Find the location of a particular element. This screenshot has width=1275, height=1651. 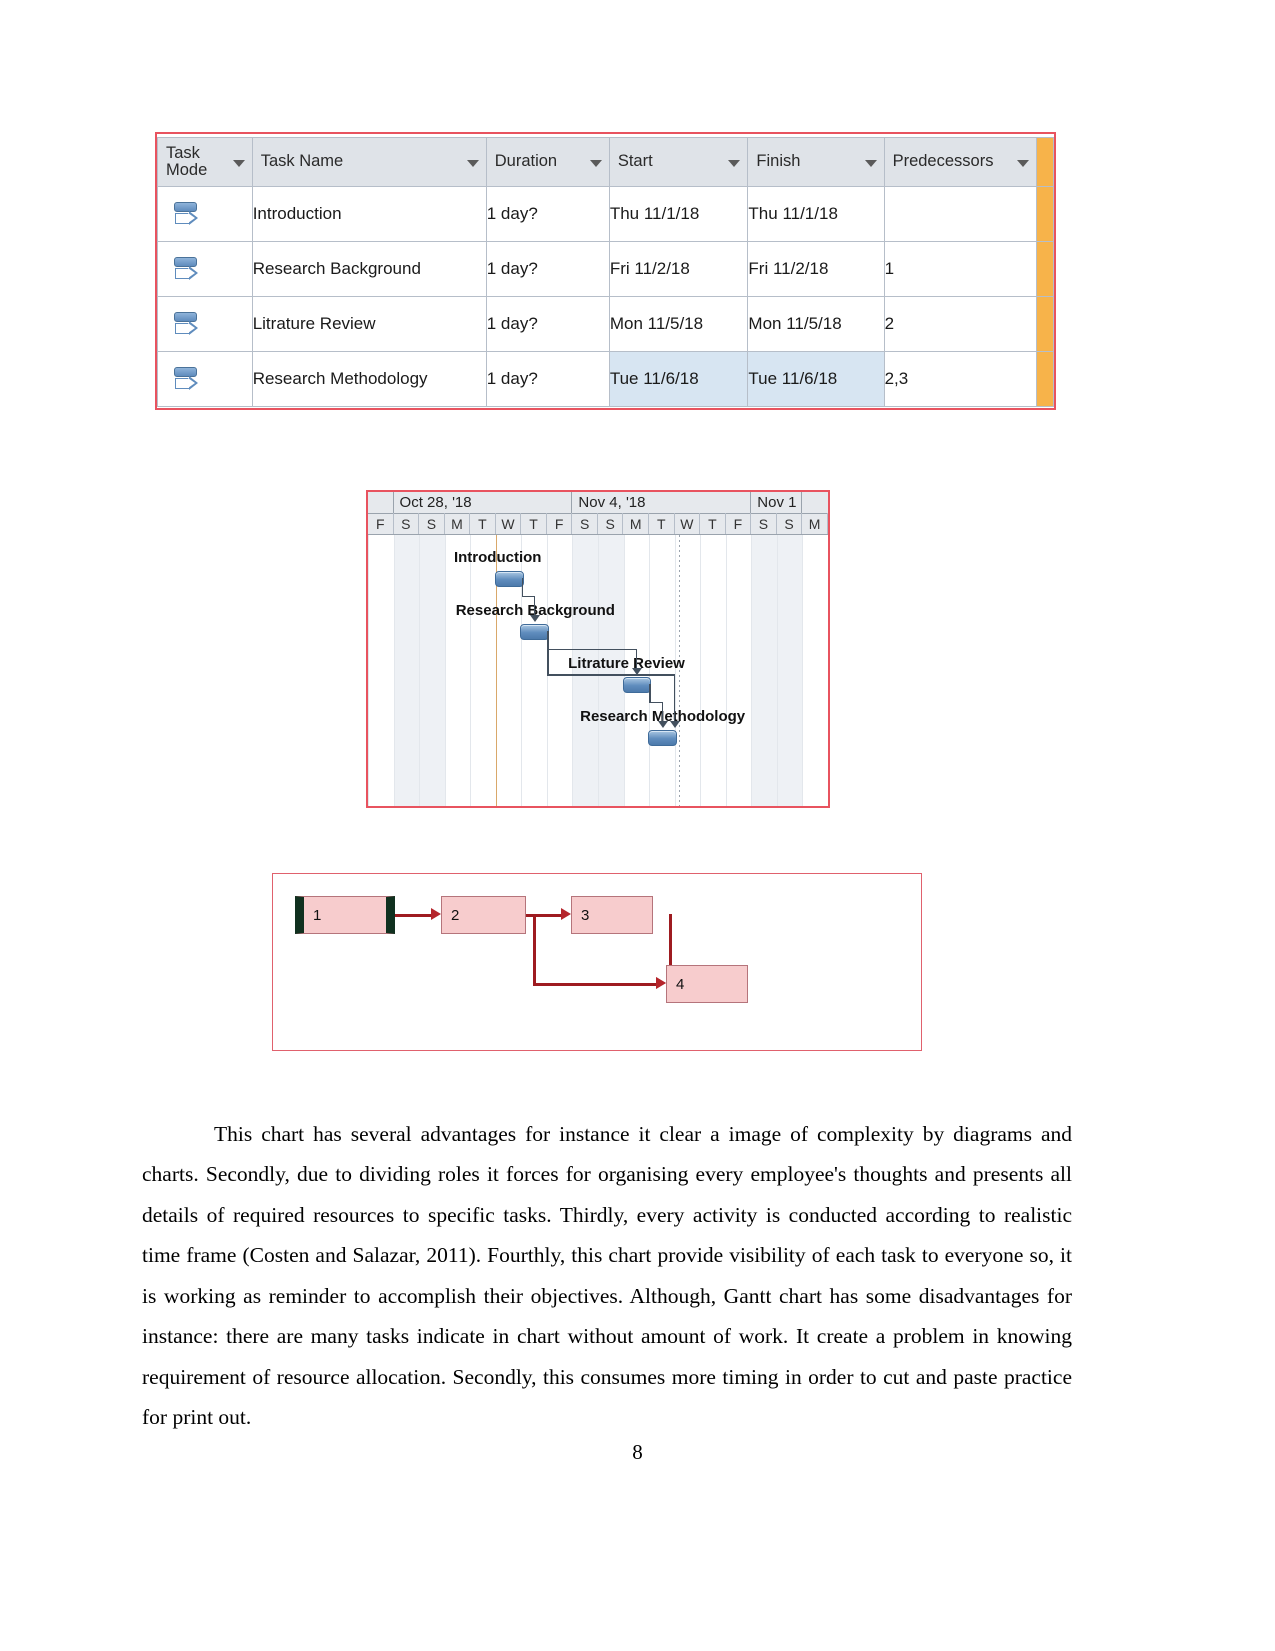

cell-predecessors: 1 is located at coordinates (960, 269).